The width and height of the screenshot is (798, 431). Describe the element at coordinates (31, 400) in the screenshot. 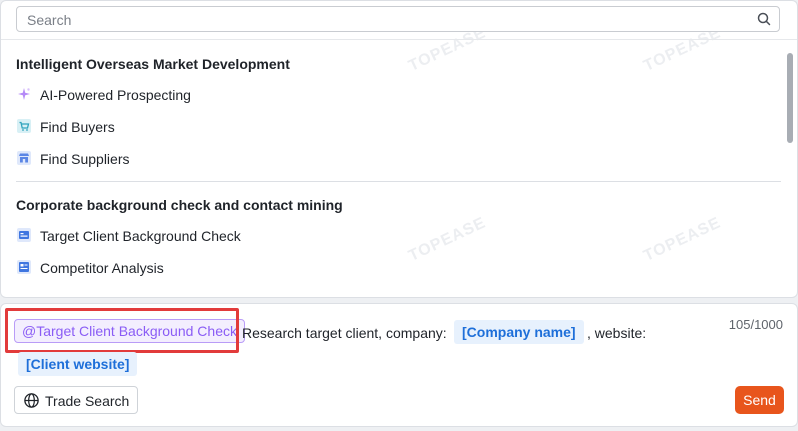

I see `globe-icon` at that location.